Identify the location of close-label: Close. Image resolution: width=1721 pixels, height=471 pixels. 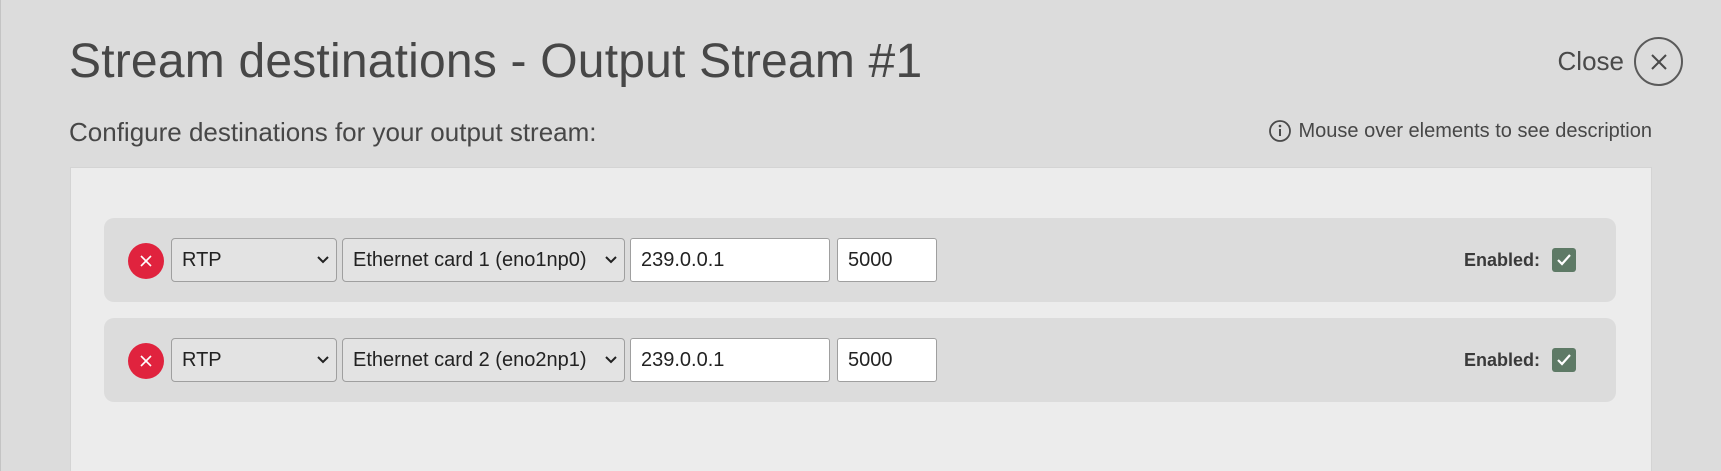
(1591, 61).